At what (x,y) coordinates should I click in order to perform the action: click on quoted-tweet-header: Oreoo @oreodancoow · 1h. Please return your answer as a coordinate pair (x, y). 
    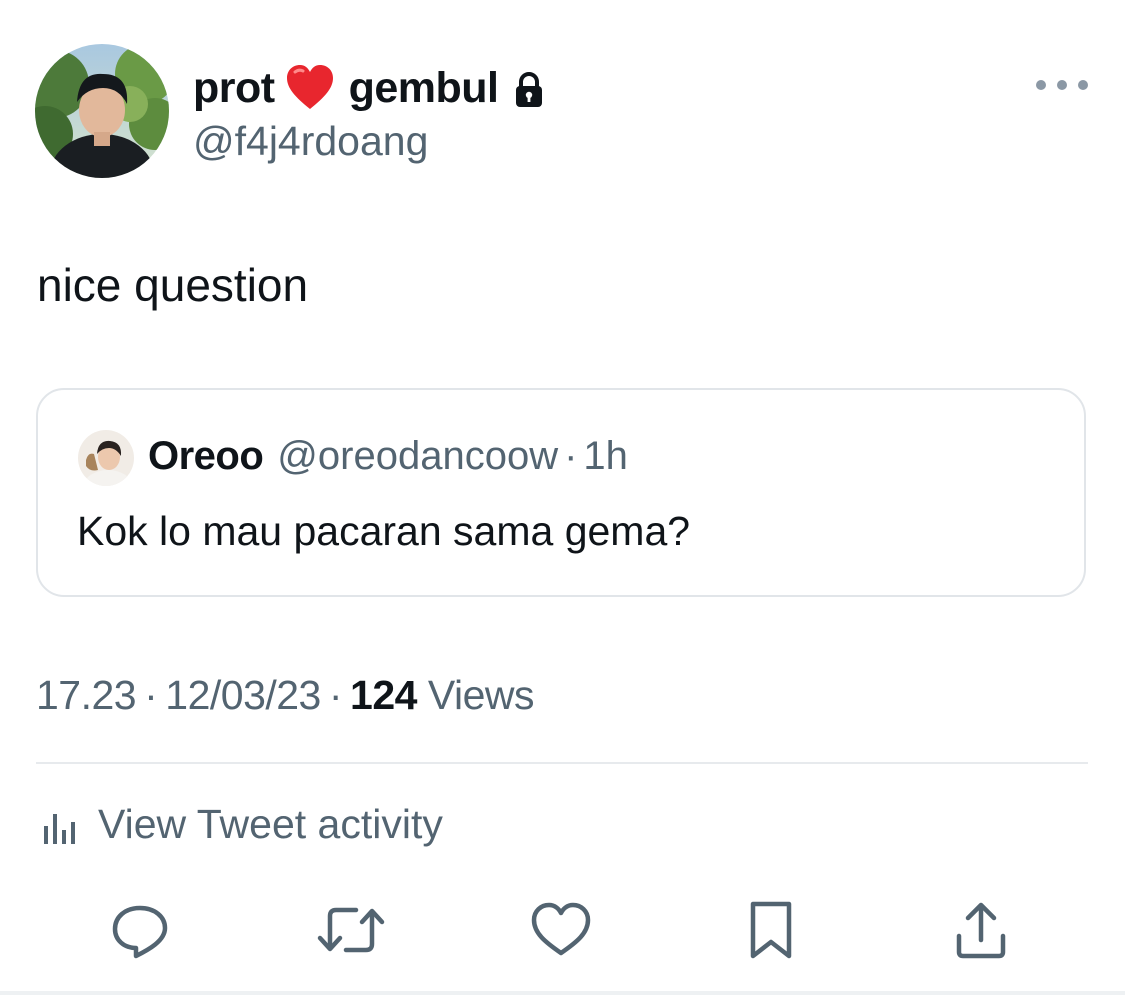
    Looking at the image, I should click on (388, 456).